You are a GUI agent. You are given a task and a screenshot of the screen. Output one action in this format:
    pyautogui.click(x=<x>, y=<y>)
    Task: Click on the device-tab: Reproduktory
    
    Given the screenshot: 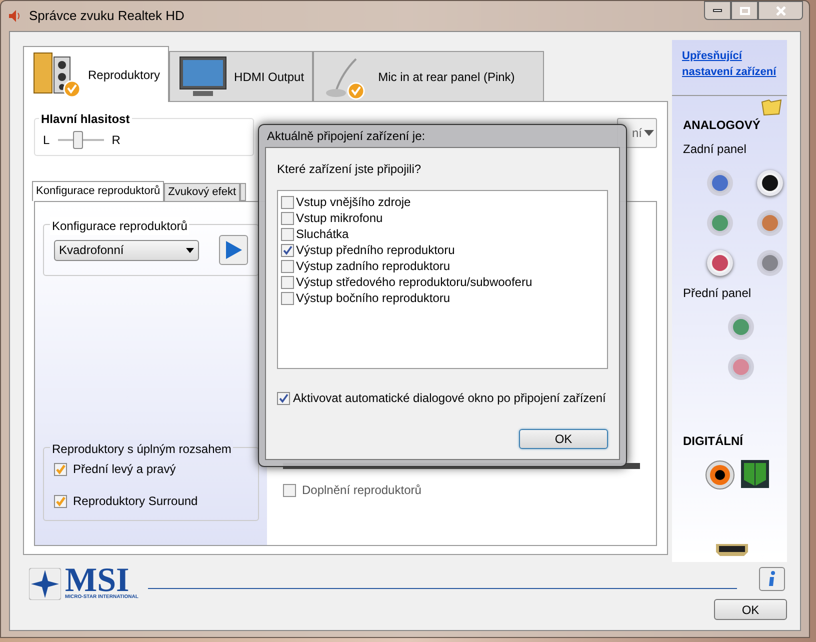 What is the action you would take?
    pyautogui.click(x=96, y=74)
    